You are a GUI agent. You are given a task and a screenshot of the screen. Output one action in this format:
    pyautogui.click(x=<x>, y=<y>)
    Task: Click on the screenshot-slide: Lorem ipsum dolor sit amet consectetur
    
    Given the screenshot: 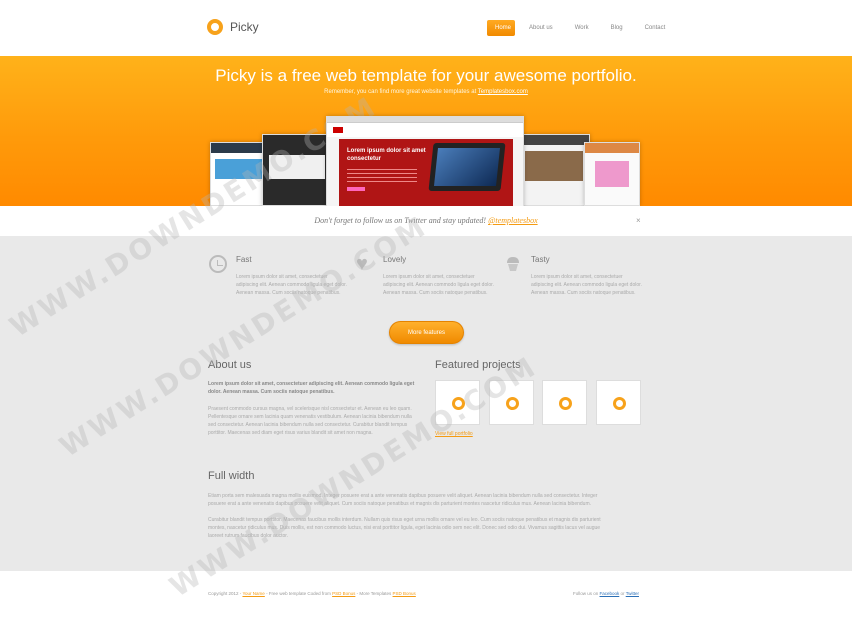 What is the action you would take?
    pyautogui.click(x=426, y=172)
    